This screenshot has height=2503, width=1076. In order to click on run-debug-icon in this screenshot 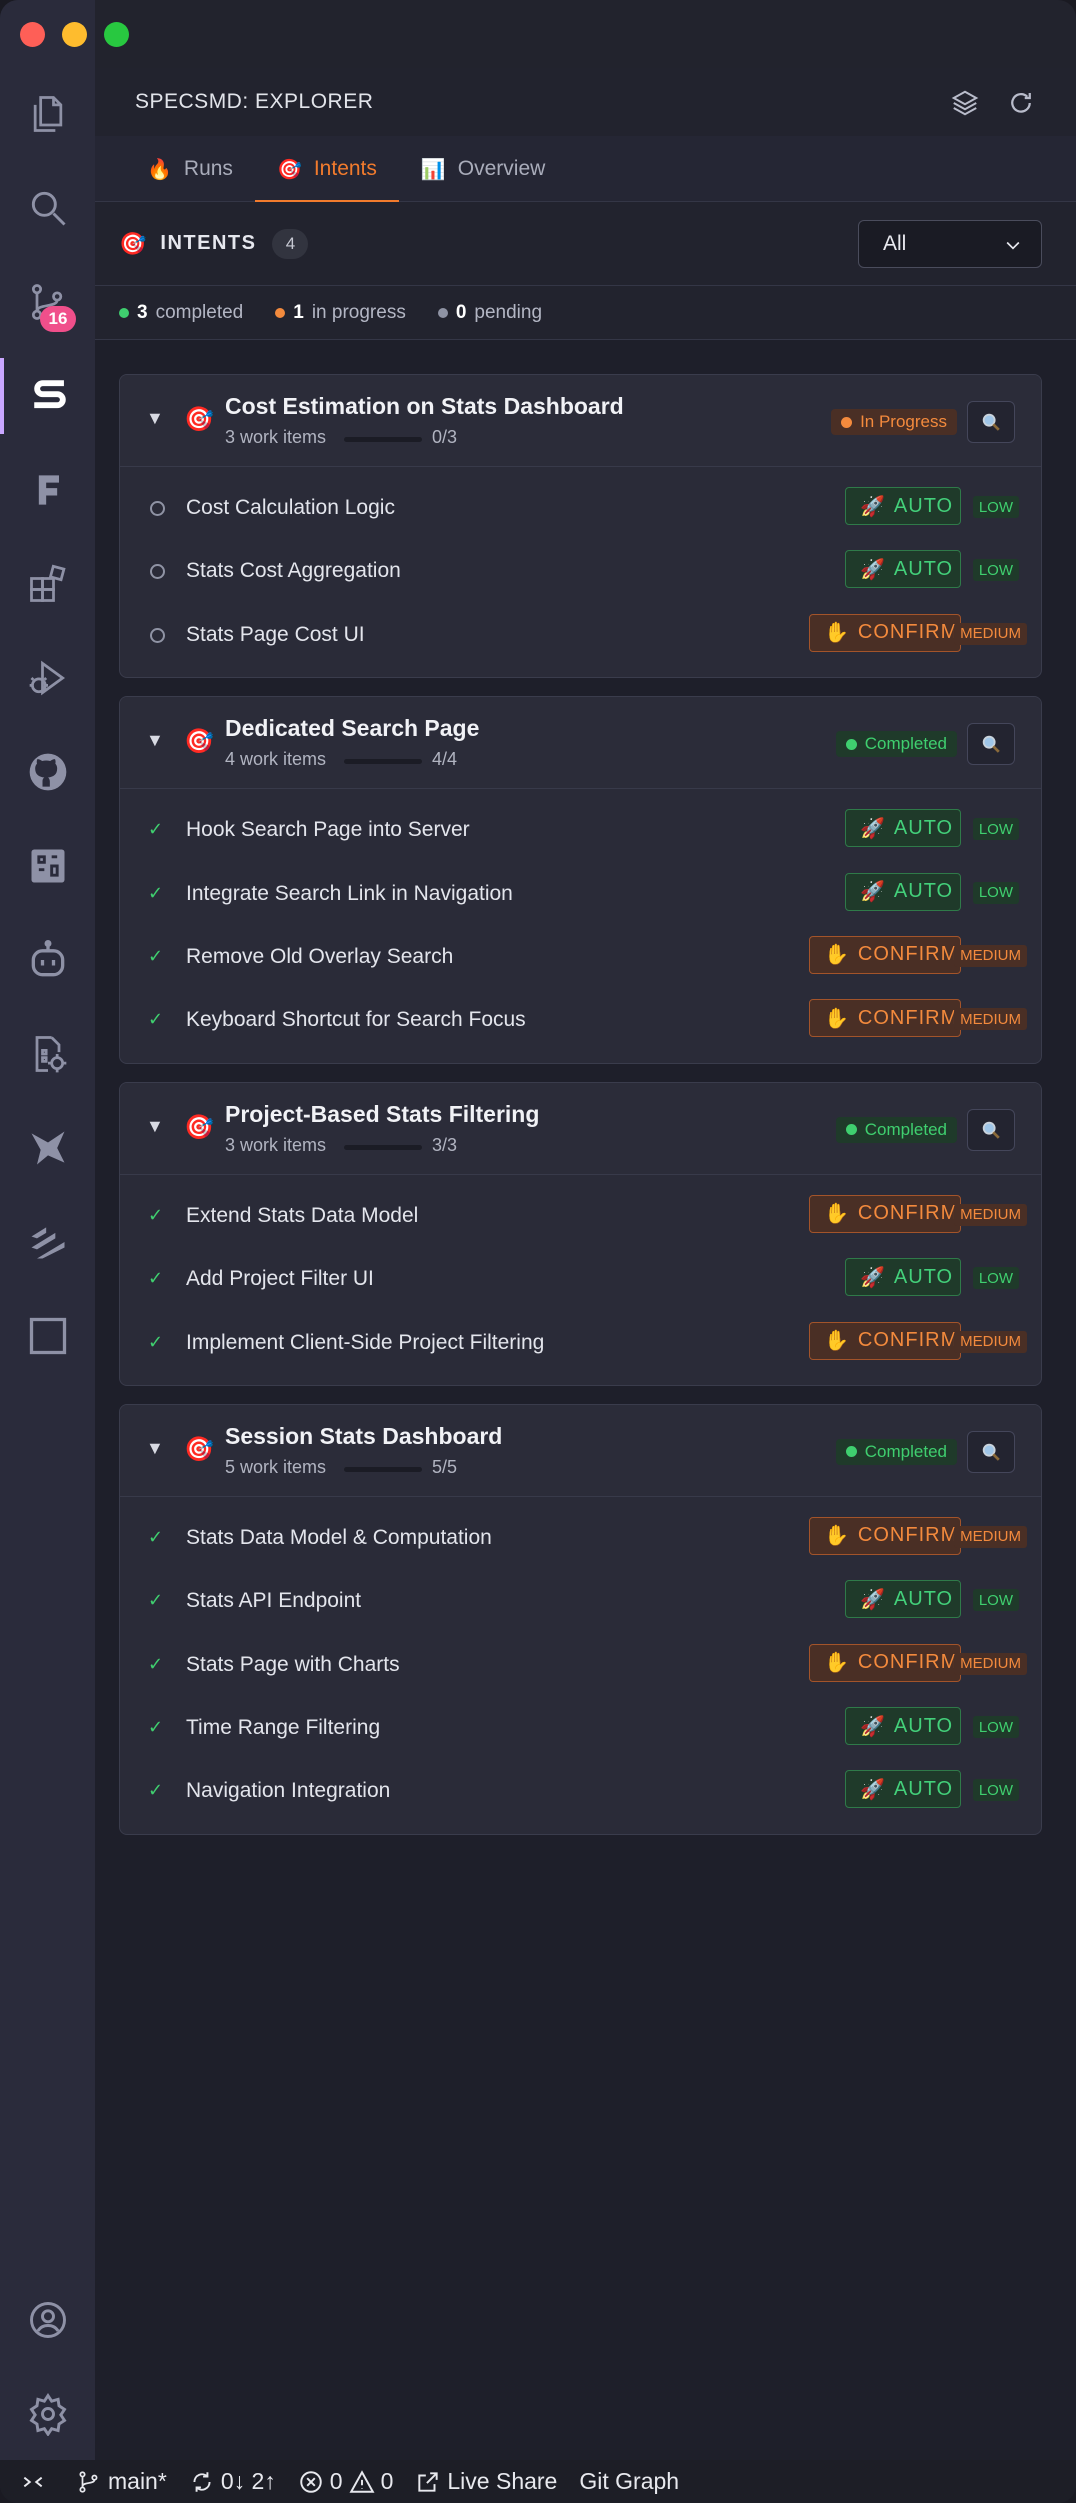, I will do `click(47, 678)`.